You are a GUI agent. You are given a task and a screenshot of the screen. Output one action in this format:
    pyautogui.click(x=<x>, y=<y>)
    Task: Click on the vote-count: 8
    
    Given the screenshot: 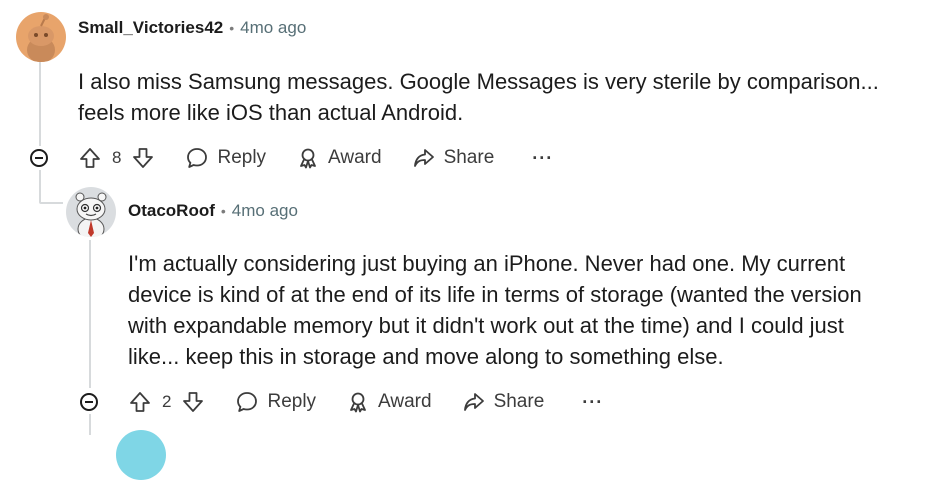 What is the action you would take?
    pyautogui.click(x=117, y=157)
    